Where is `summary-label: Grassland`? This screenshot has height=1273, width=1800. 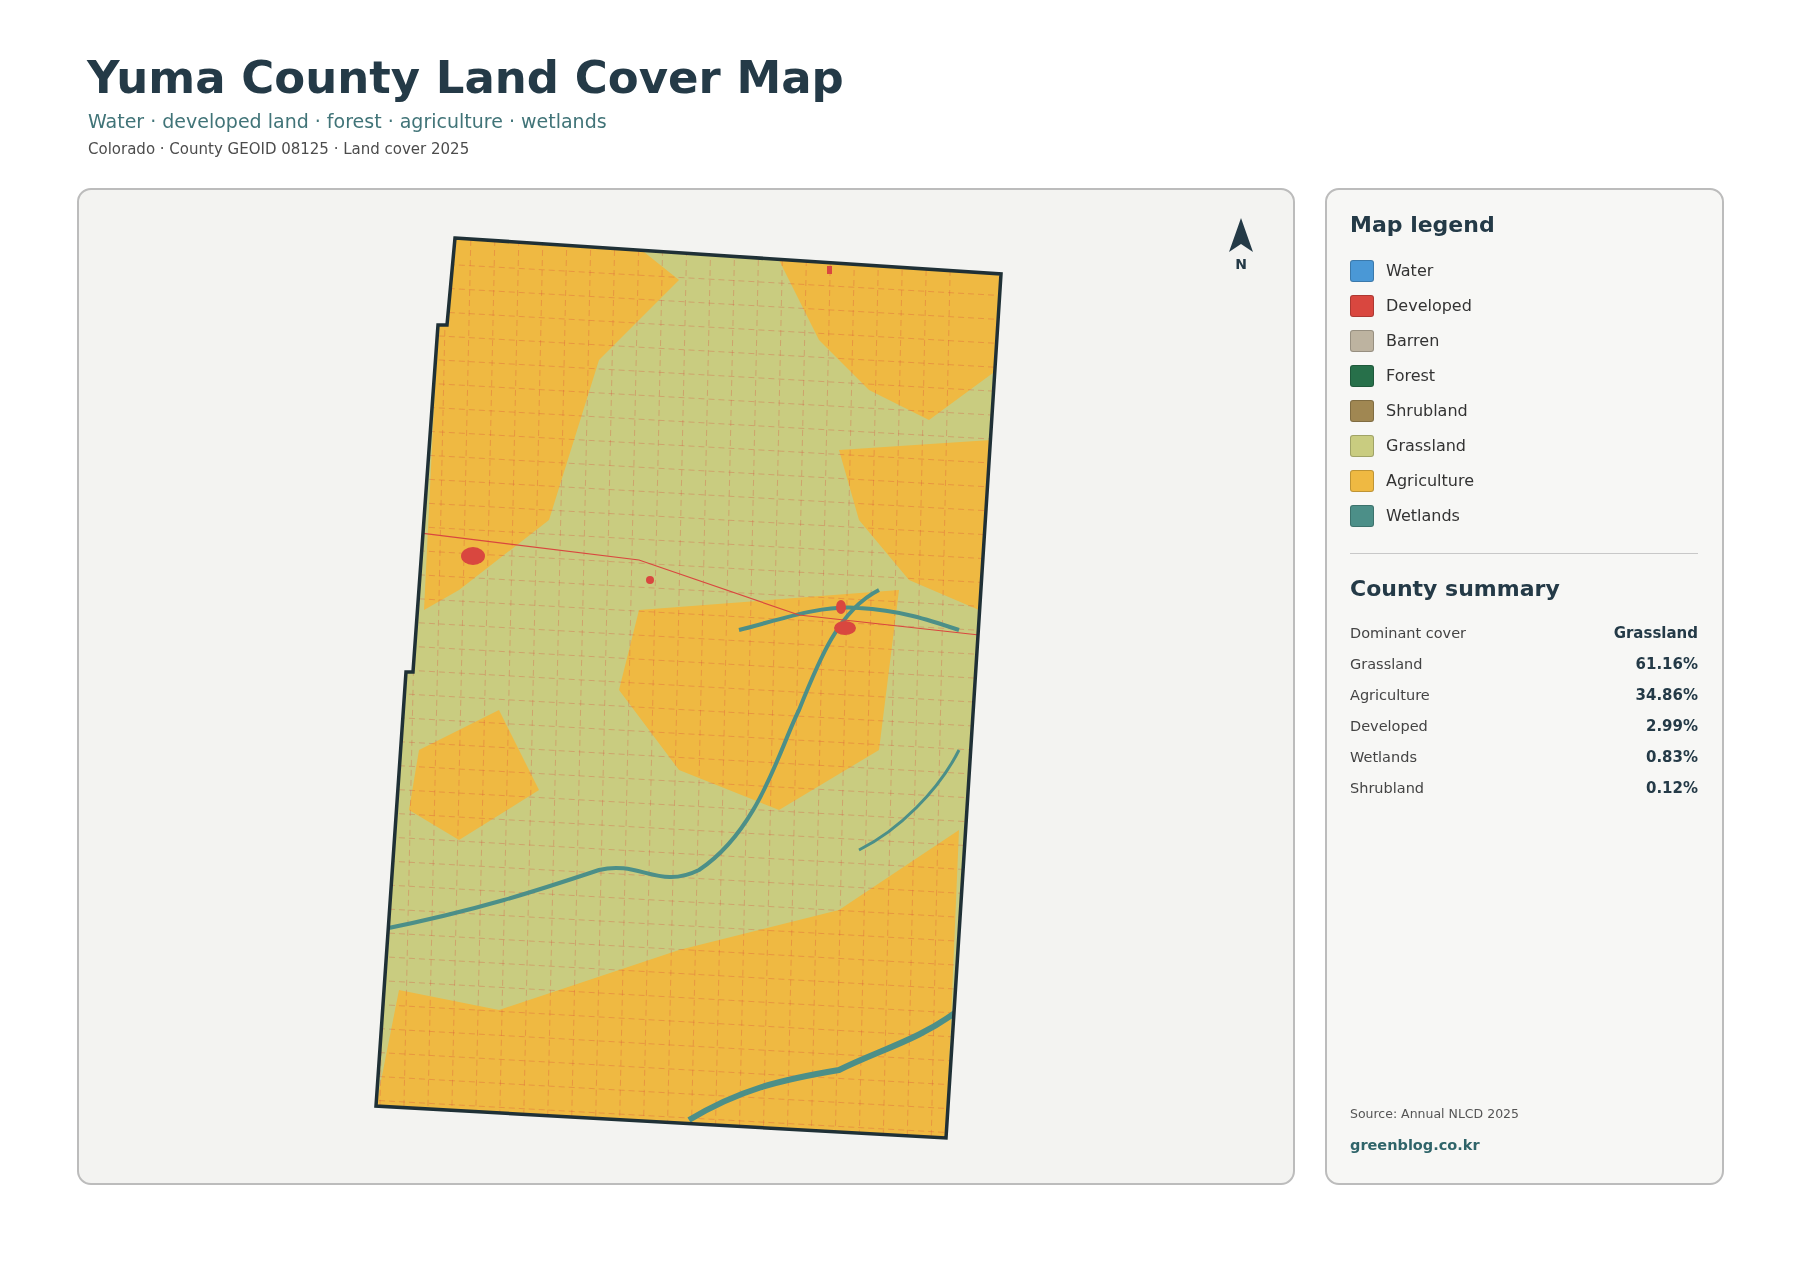 summary-label: Grassland is located at coordinates (1386, 663).